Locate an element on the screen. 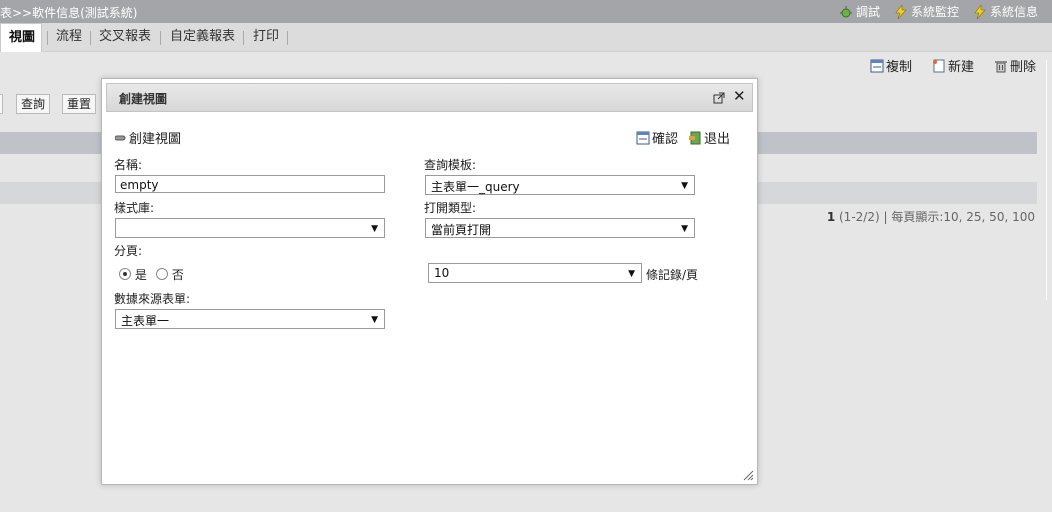 This screenshot has height=512, width=1052. tab-view: 視圖 is located at coordinates (21, 37).